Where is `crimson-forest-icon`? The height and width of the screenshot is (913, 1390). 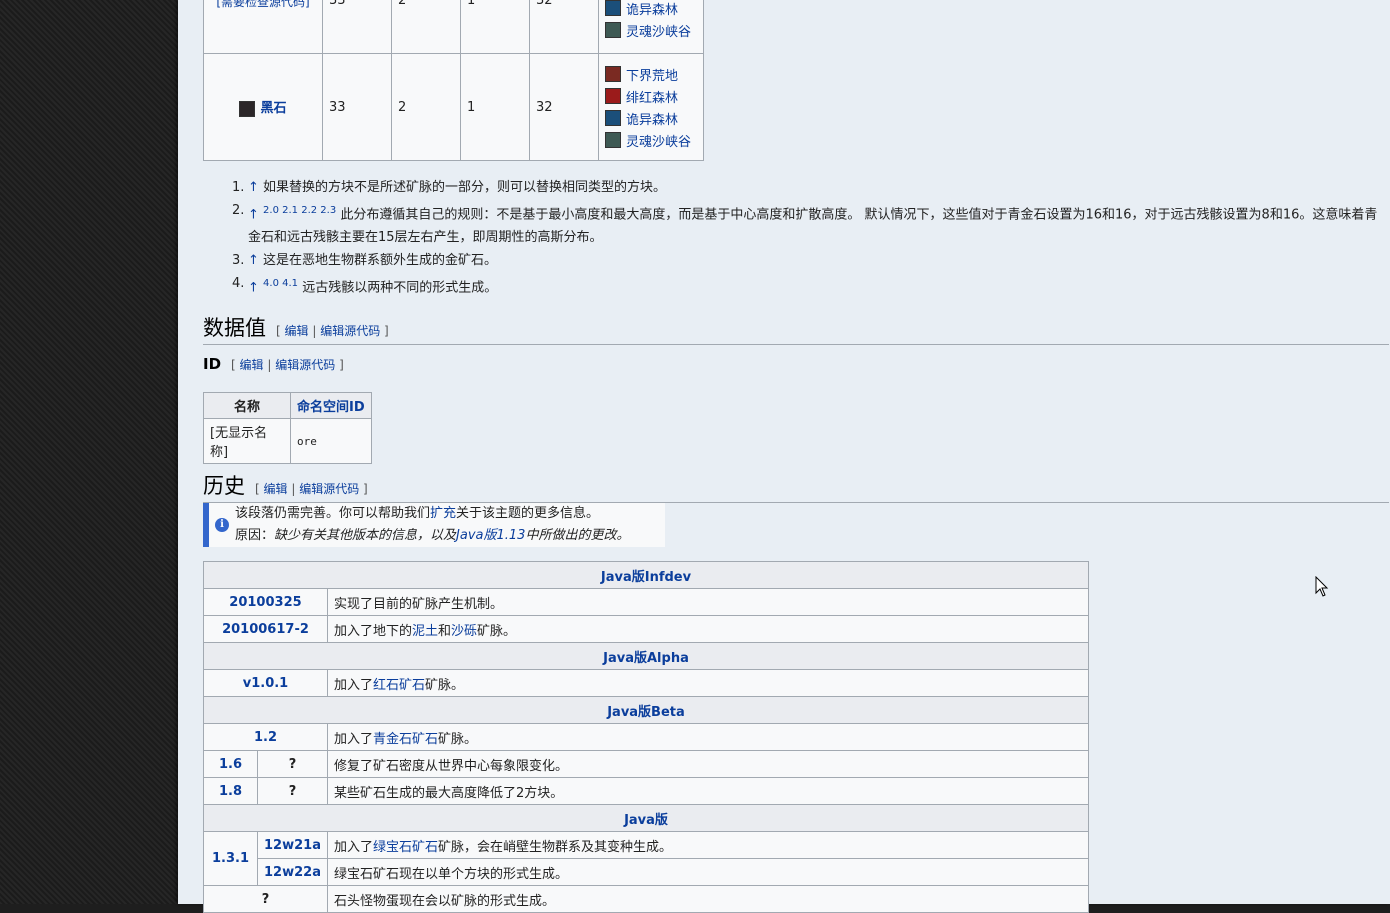 crimson-forest-icon is located at coordinates (613, 96).